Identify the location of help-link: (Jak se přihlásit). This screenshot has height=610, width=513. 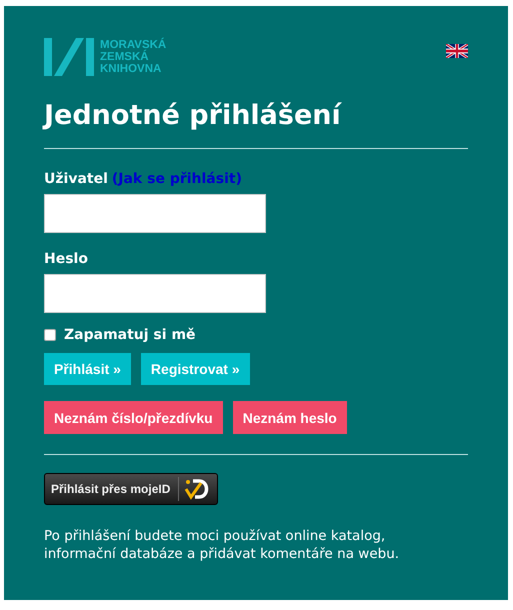
(177, 179).